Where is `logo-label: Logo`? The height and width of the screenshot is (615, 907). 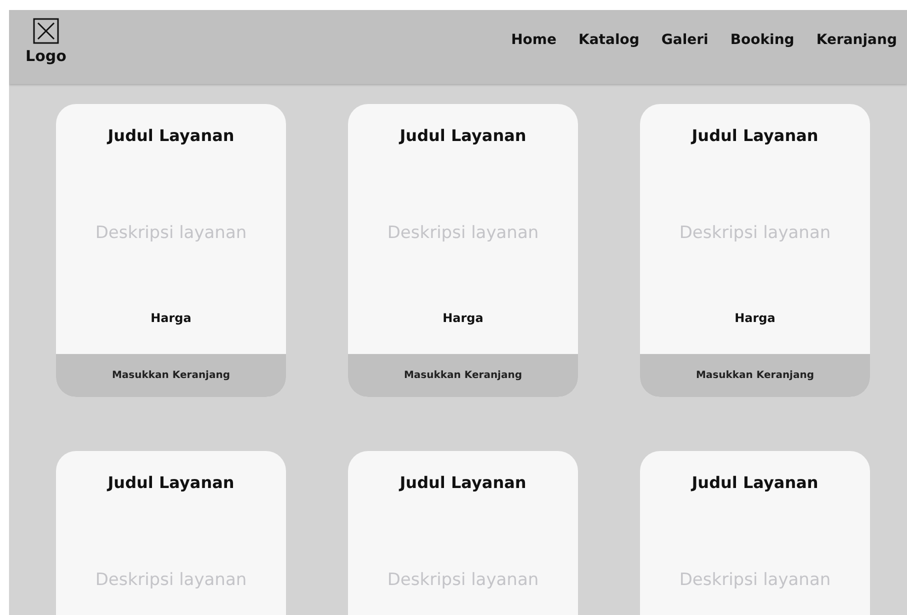 logo-label: Logo is located at coordinates (46, 56).